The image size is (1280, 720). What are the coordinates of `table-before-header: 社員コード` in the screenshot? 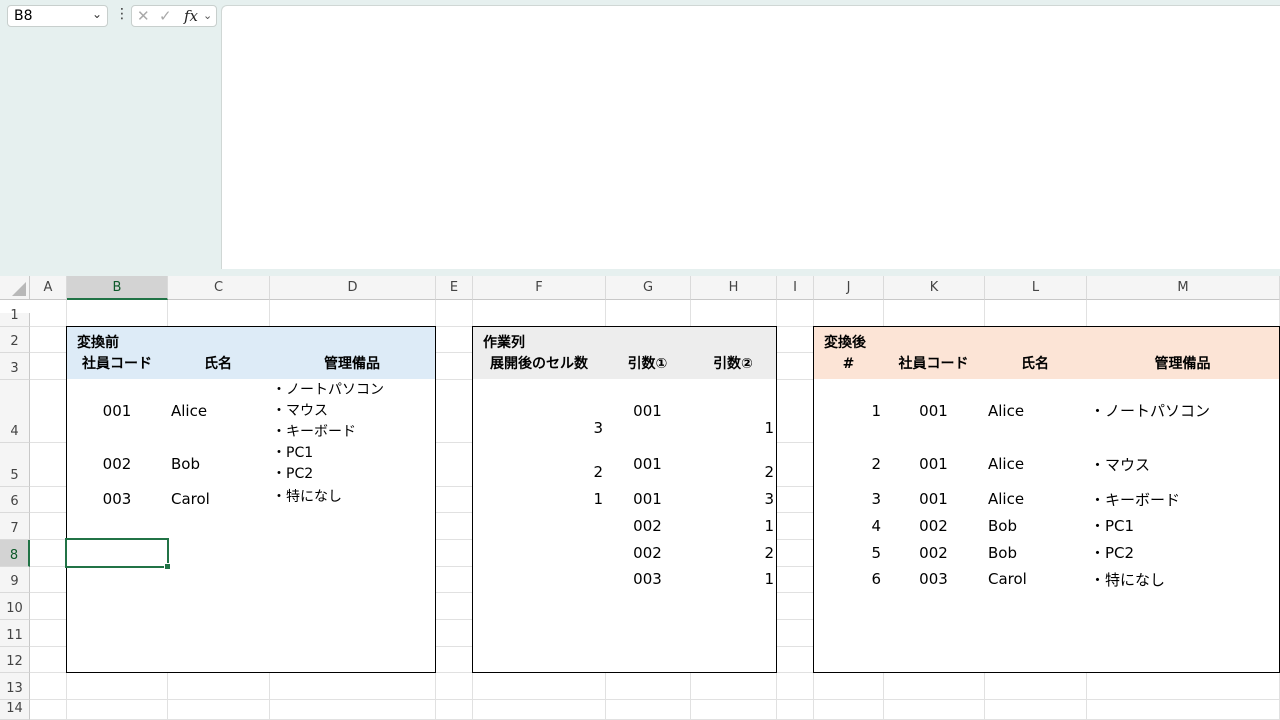 It's located at (117, 366).